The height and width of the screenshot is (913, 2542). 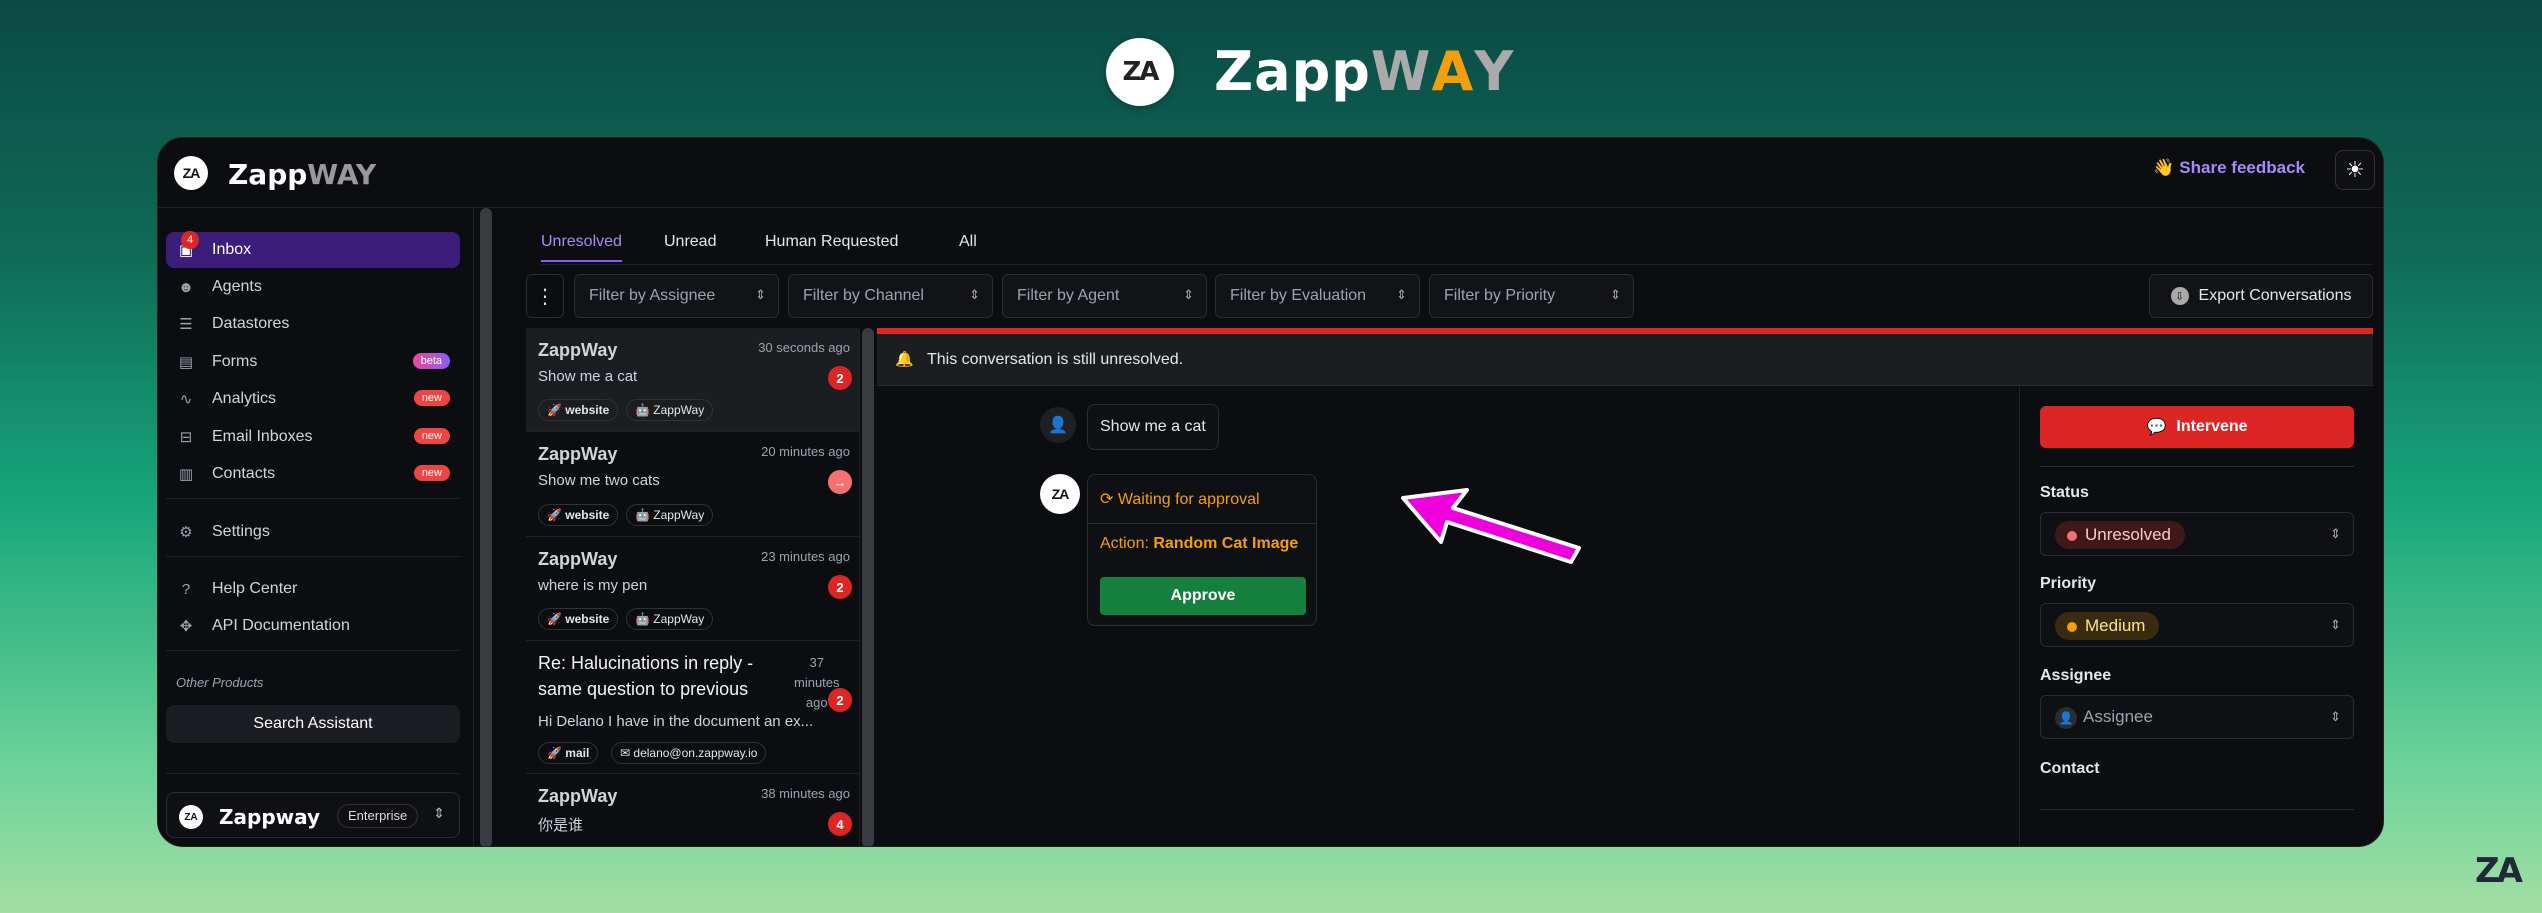 What do you see at coordinates (588, 376) in the screenshot?
I see `conversation-preview: Show me a cat` at bounding box center [588, 376].